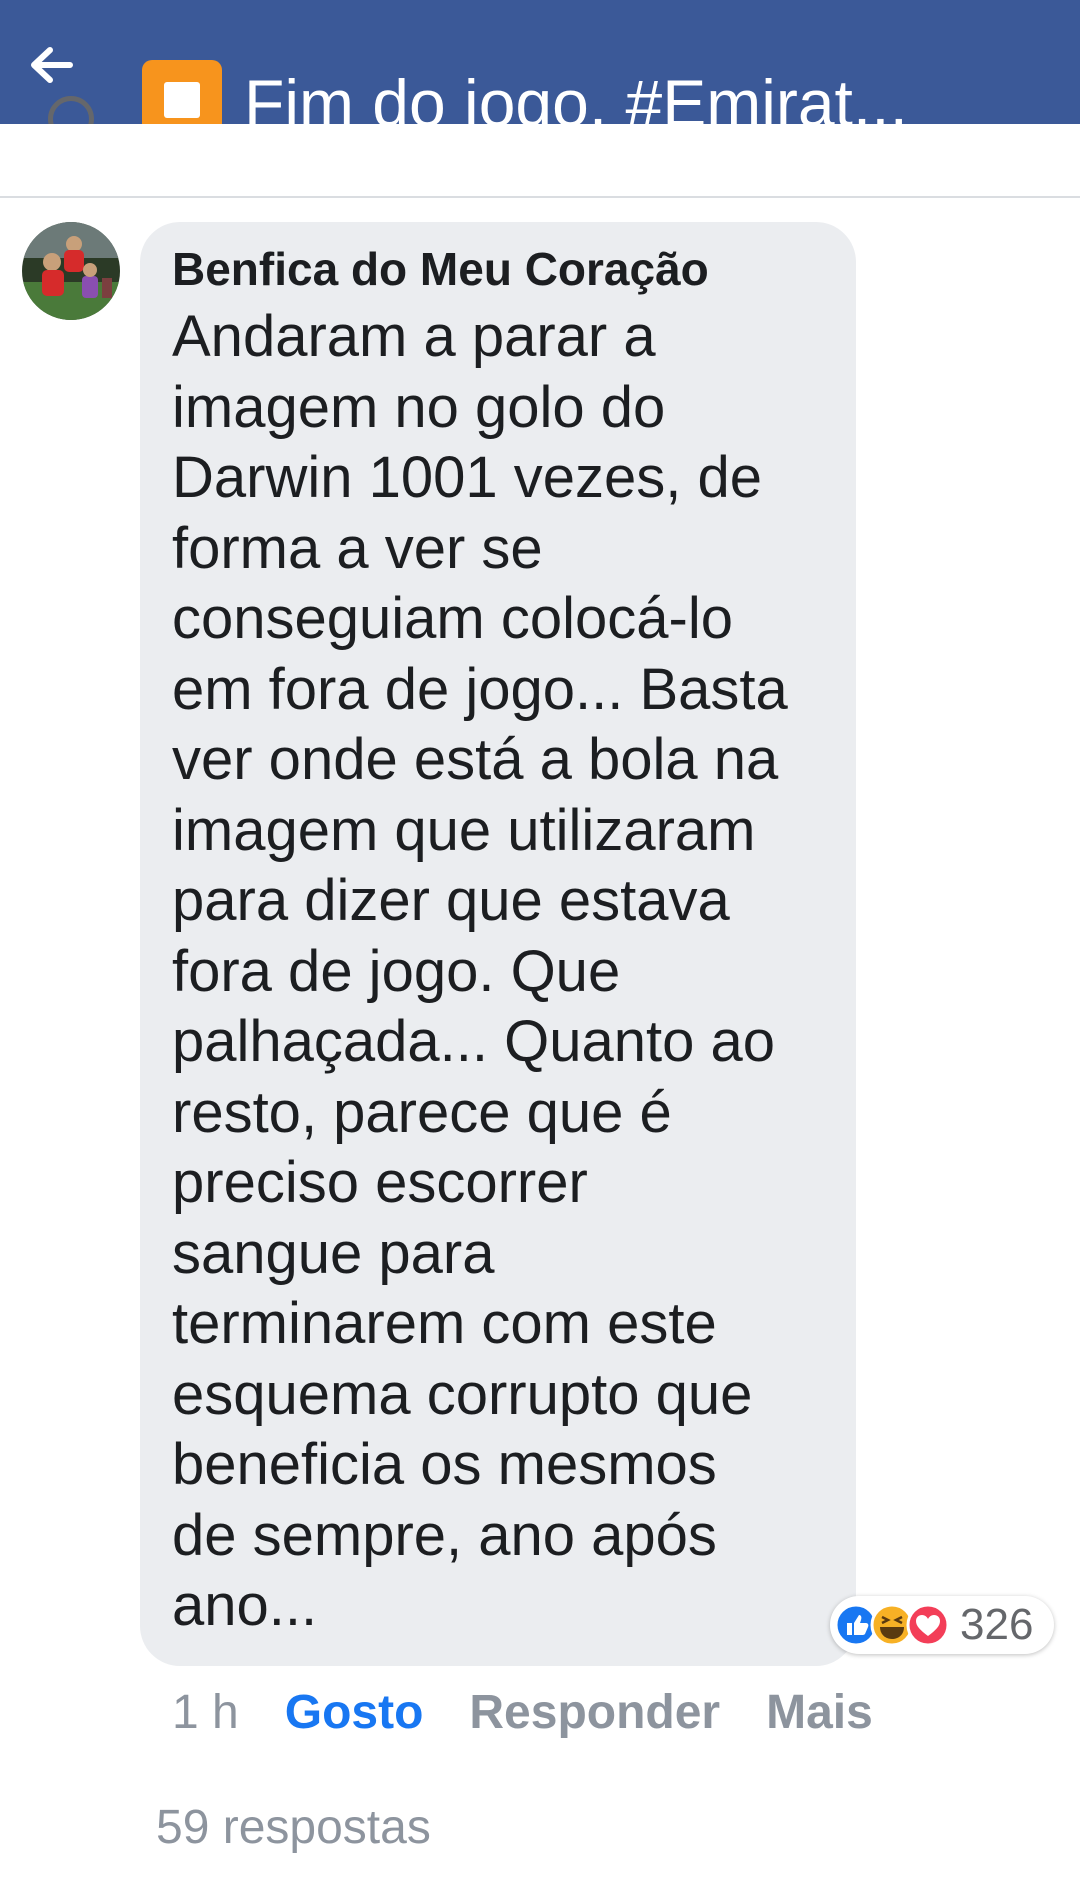  I want to click on back-button, so click(54, 65).